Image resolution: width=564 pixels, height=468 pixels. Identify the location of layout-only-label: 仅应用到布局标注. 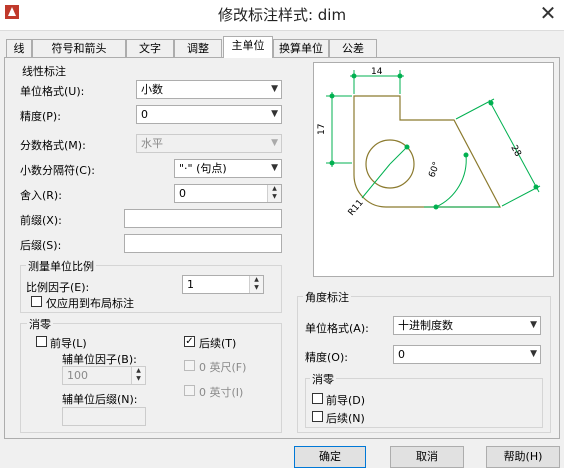
(90, 303).